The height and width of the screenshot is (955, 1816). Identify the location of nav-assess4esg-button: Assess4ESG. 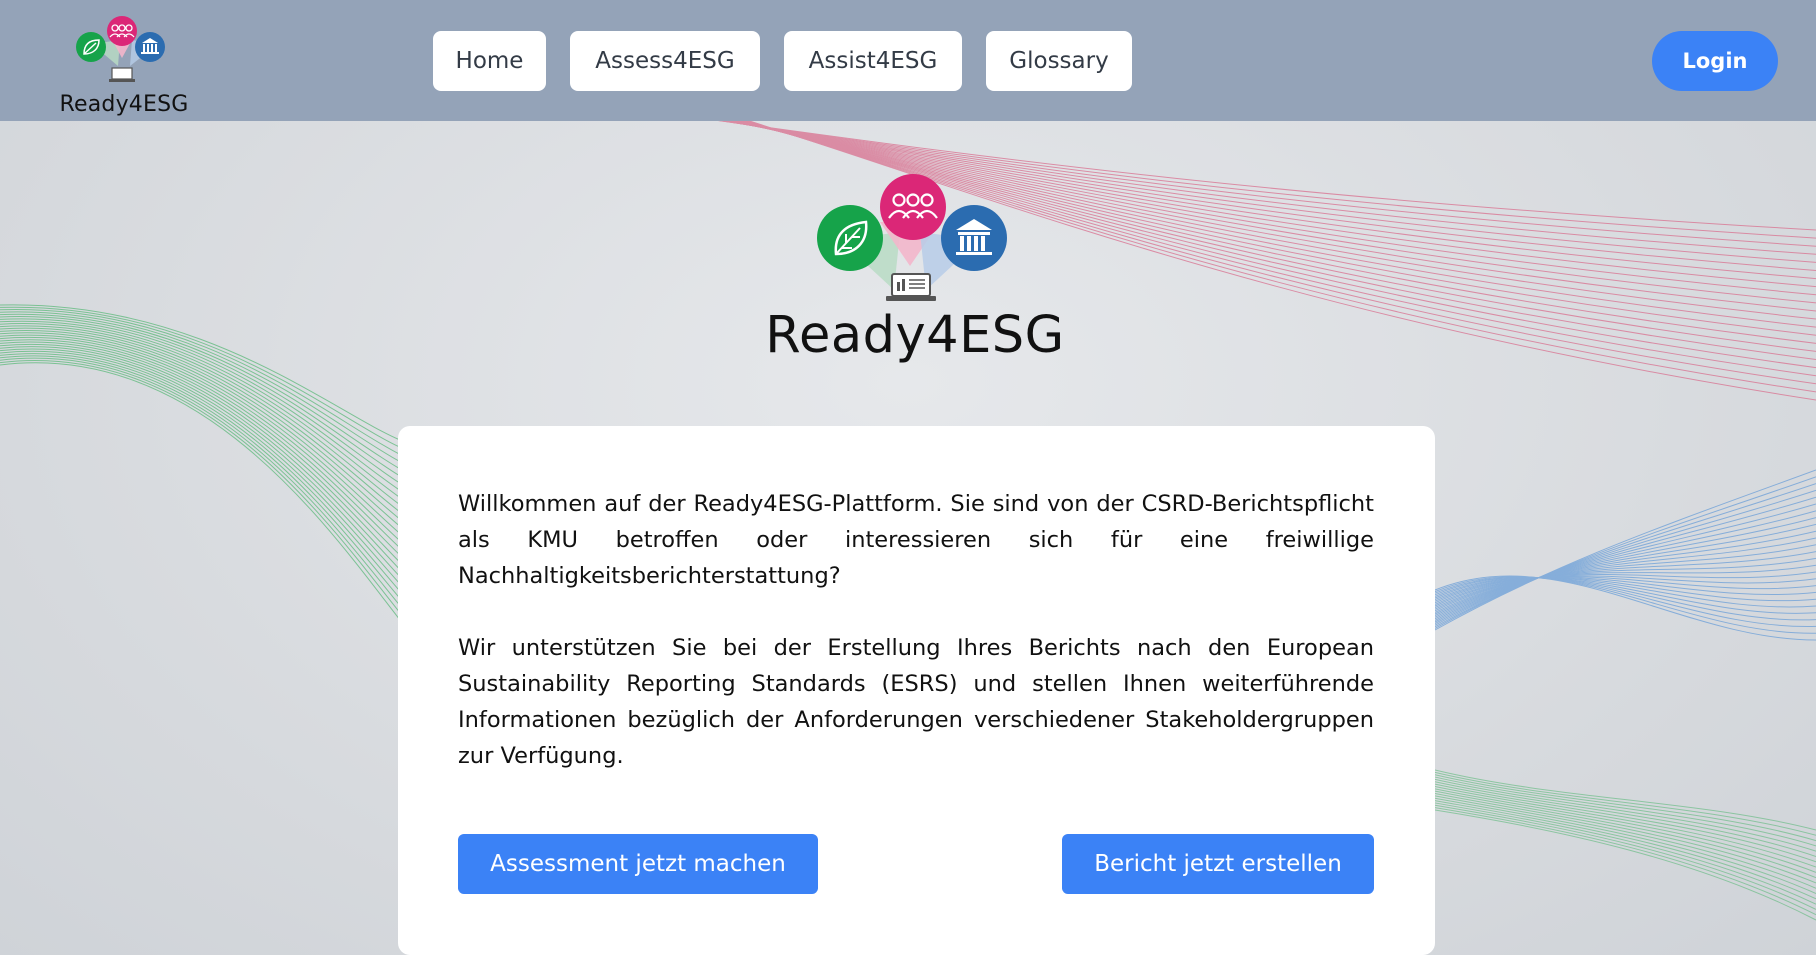
(665, 61).